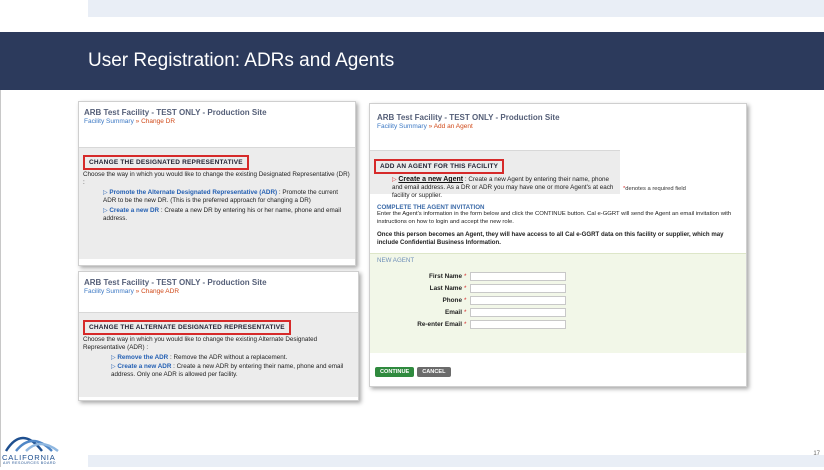 The width and height of the screenshot is (824, 470). I want to click on breadcrumb: Facility Summary » Change ADR, so click(218, 291).